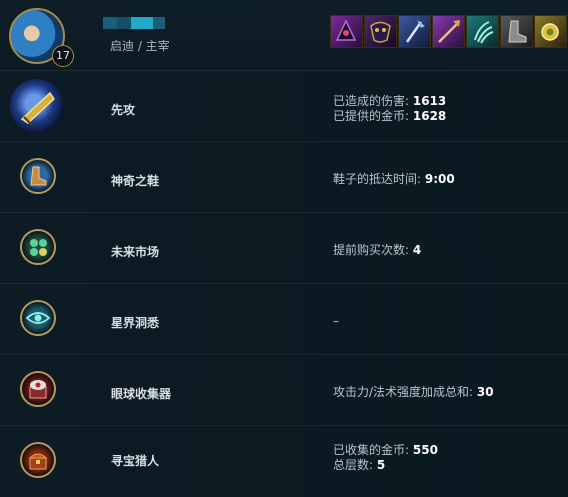  I want to click on rune-stat: 提前购买次数: 4, so click(377, 250).